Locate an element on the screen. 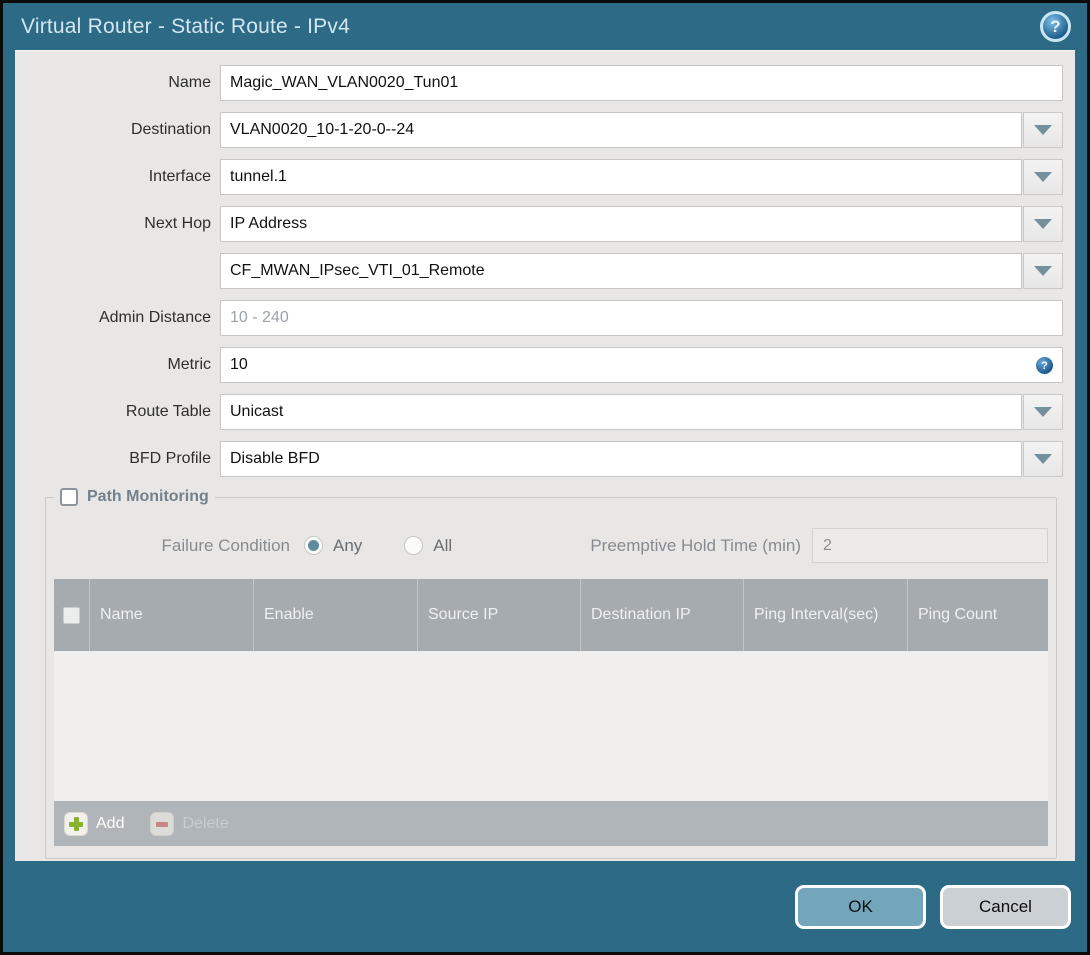 This screenshot has height=955, width=1090. column-header-ping-interval: Ping Interval(sec) is located at coordinates (826, 615).